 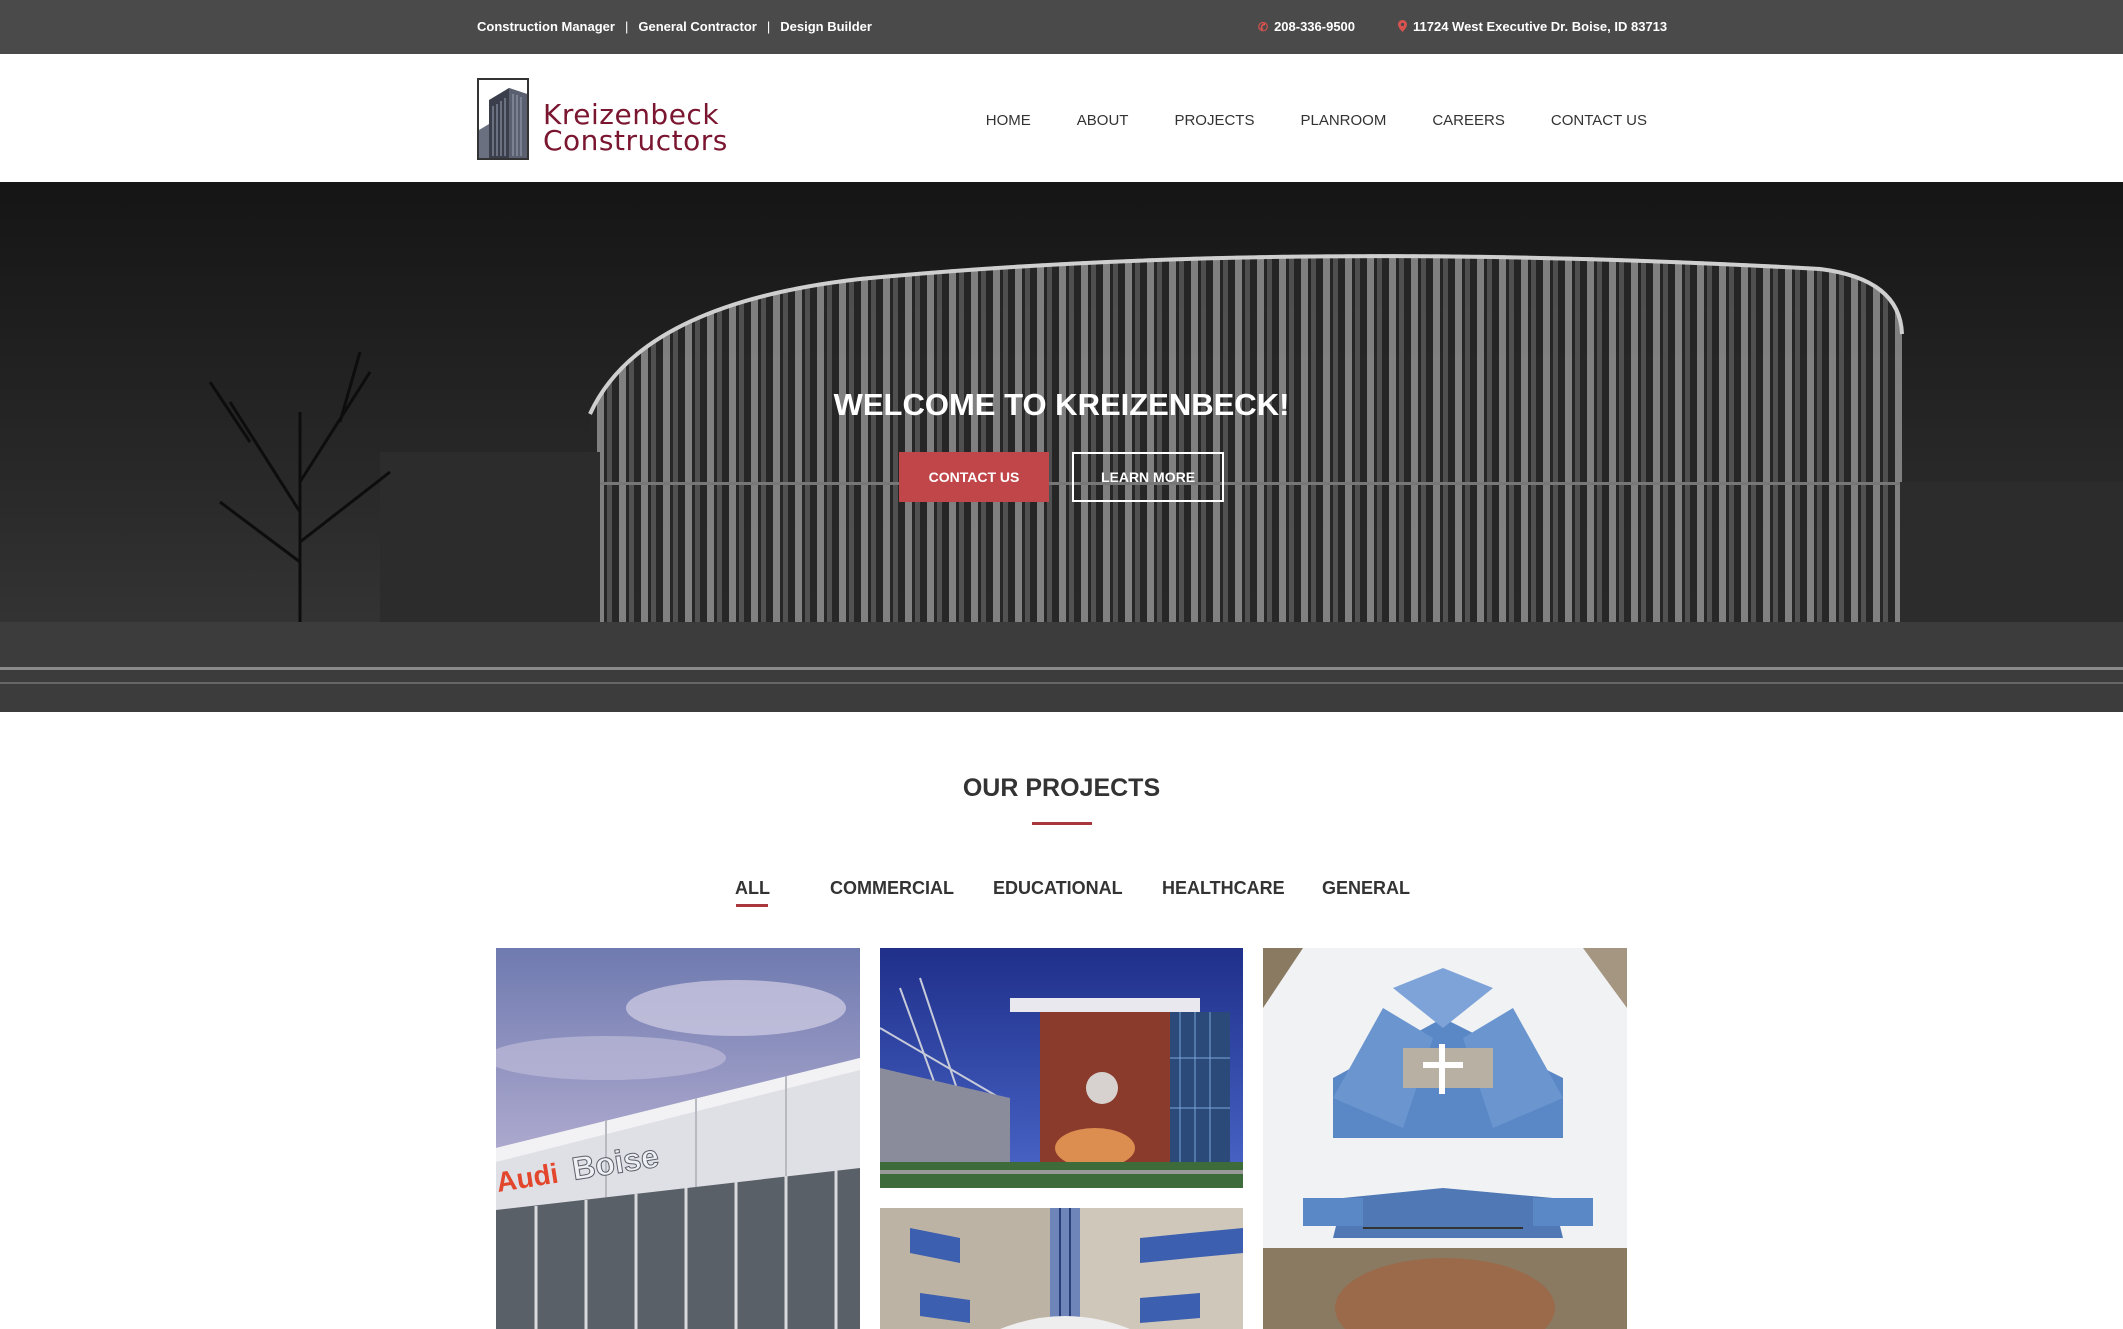 I want to click on nav-home: HOME, so click(x=1008, y=120).